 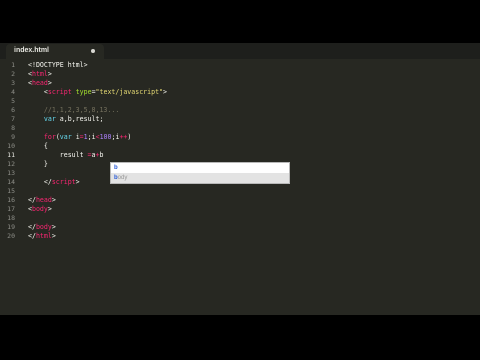 I want to click on code-token: {, so click(x=38, y=146).